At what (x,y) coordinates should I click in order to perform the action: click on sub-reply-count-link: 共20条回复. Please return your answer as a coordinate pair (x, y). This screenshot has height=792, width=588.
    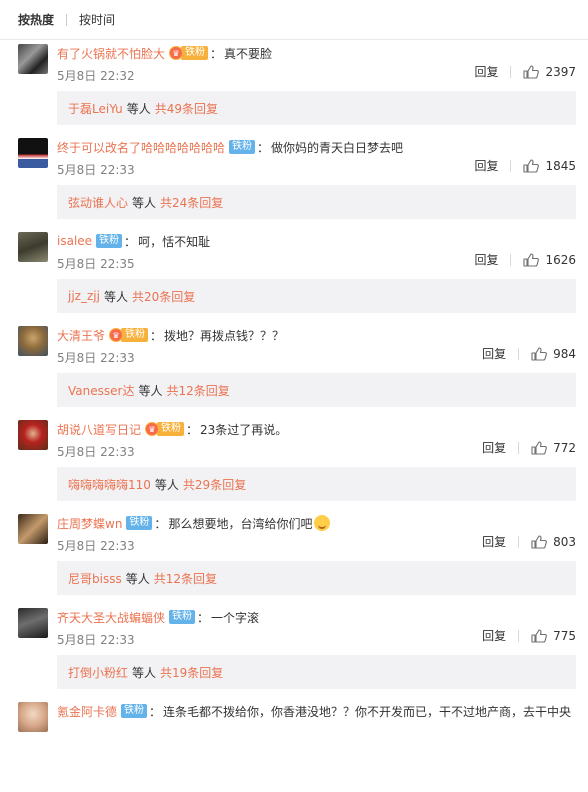
    Looking at the image, I should click on (163, 296).